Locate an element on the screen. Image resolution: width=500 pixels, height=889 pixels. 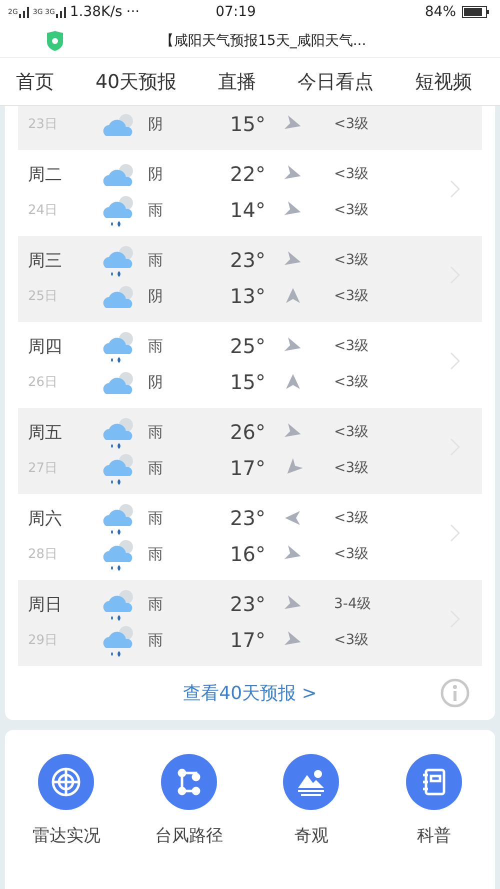
shield-icon is located at coordinates (55, 40).